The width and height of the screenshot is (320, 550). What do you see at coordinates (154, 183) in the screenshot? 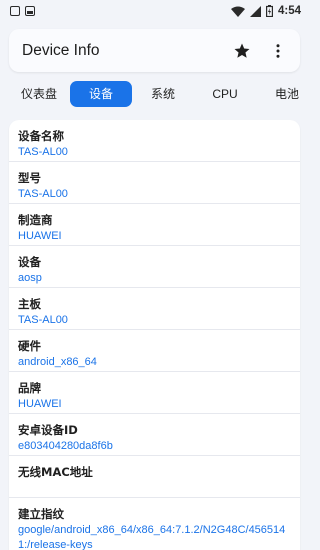
I see `info-row-model: 型号 TAS-AL00` at bounding box center [154, 183].